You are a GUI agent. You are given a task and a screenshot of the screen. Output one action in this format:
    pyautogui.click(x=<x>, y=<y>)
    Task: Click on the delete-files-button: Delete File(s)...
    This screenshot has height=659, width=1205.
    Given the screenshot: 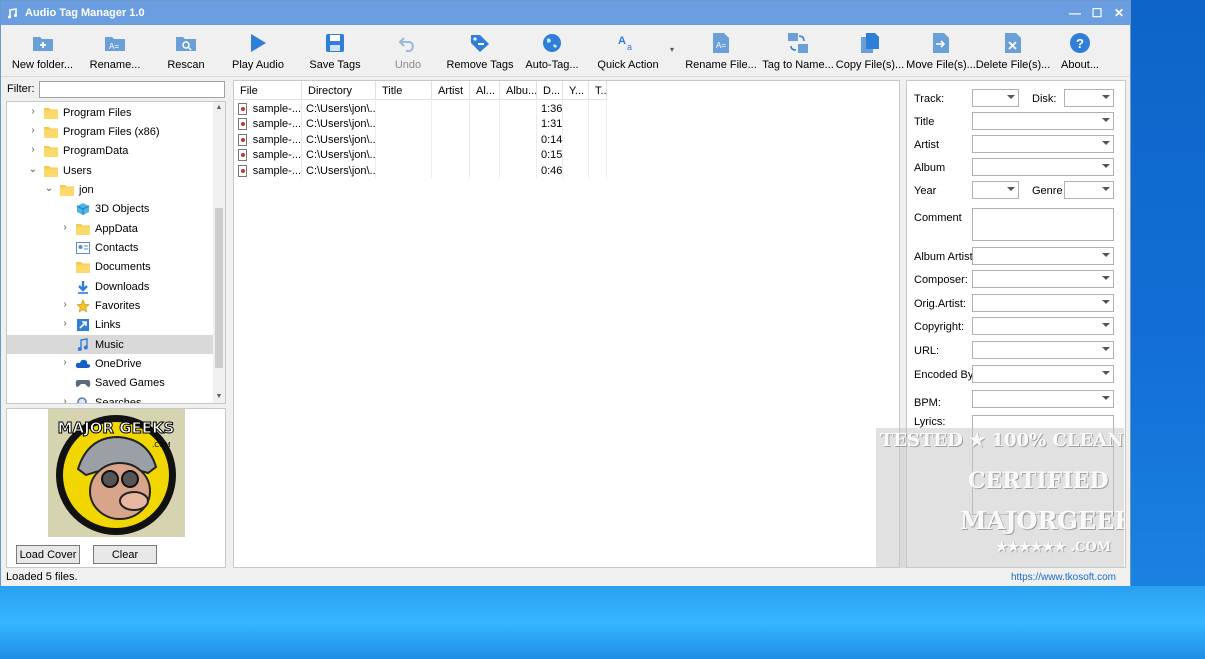 What is the action you would take?
    pyautogui.click(x=1013, y=50)
    